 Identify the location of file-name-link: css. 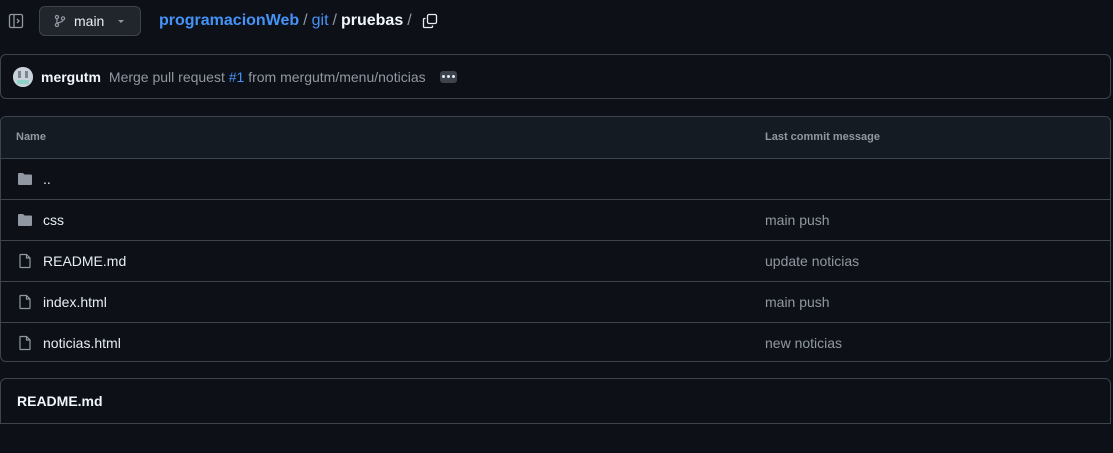
(53, 220).